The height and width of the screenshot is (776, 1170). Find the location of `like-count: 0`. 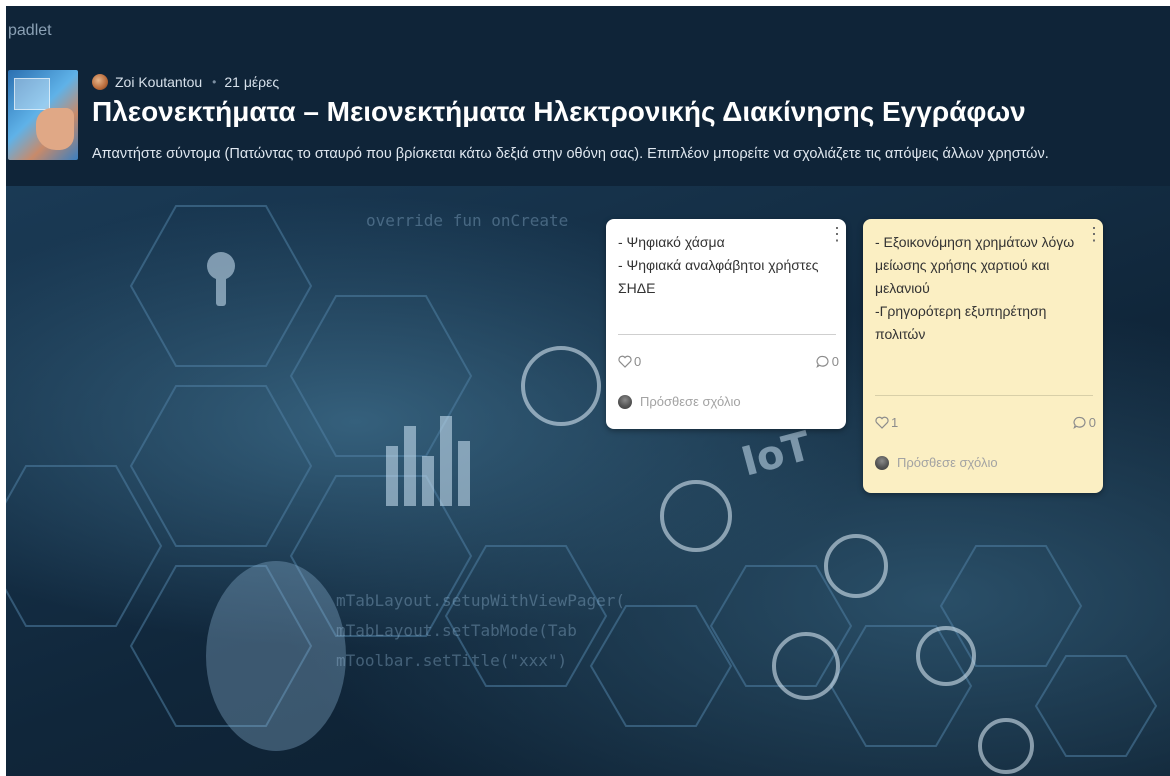

like-count: 0 is located at coordinates (638, 361).